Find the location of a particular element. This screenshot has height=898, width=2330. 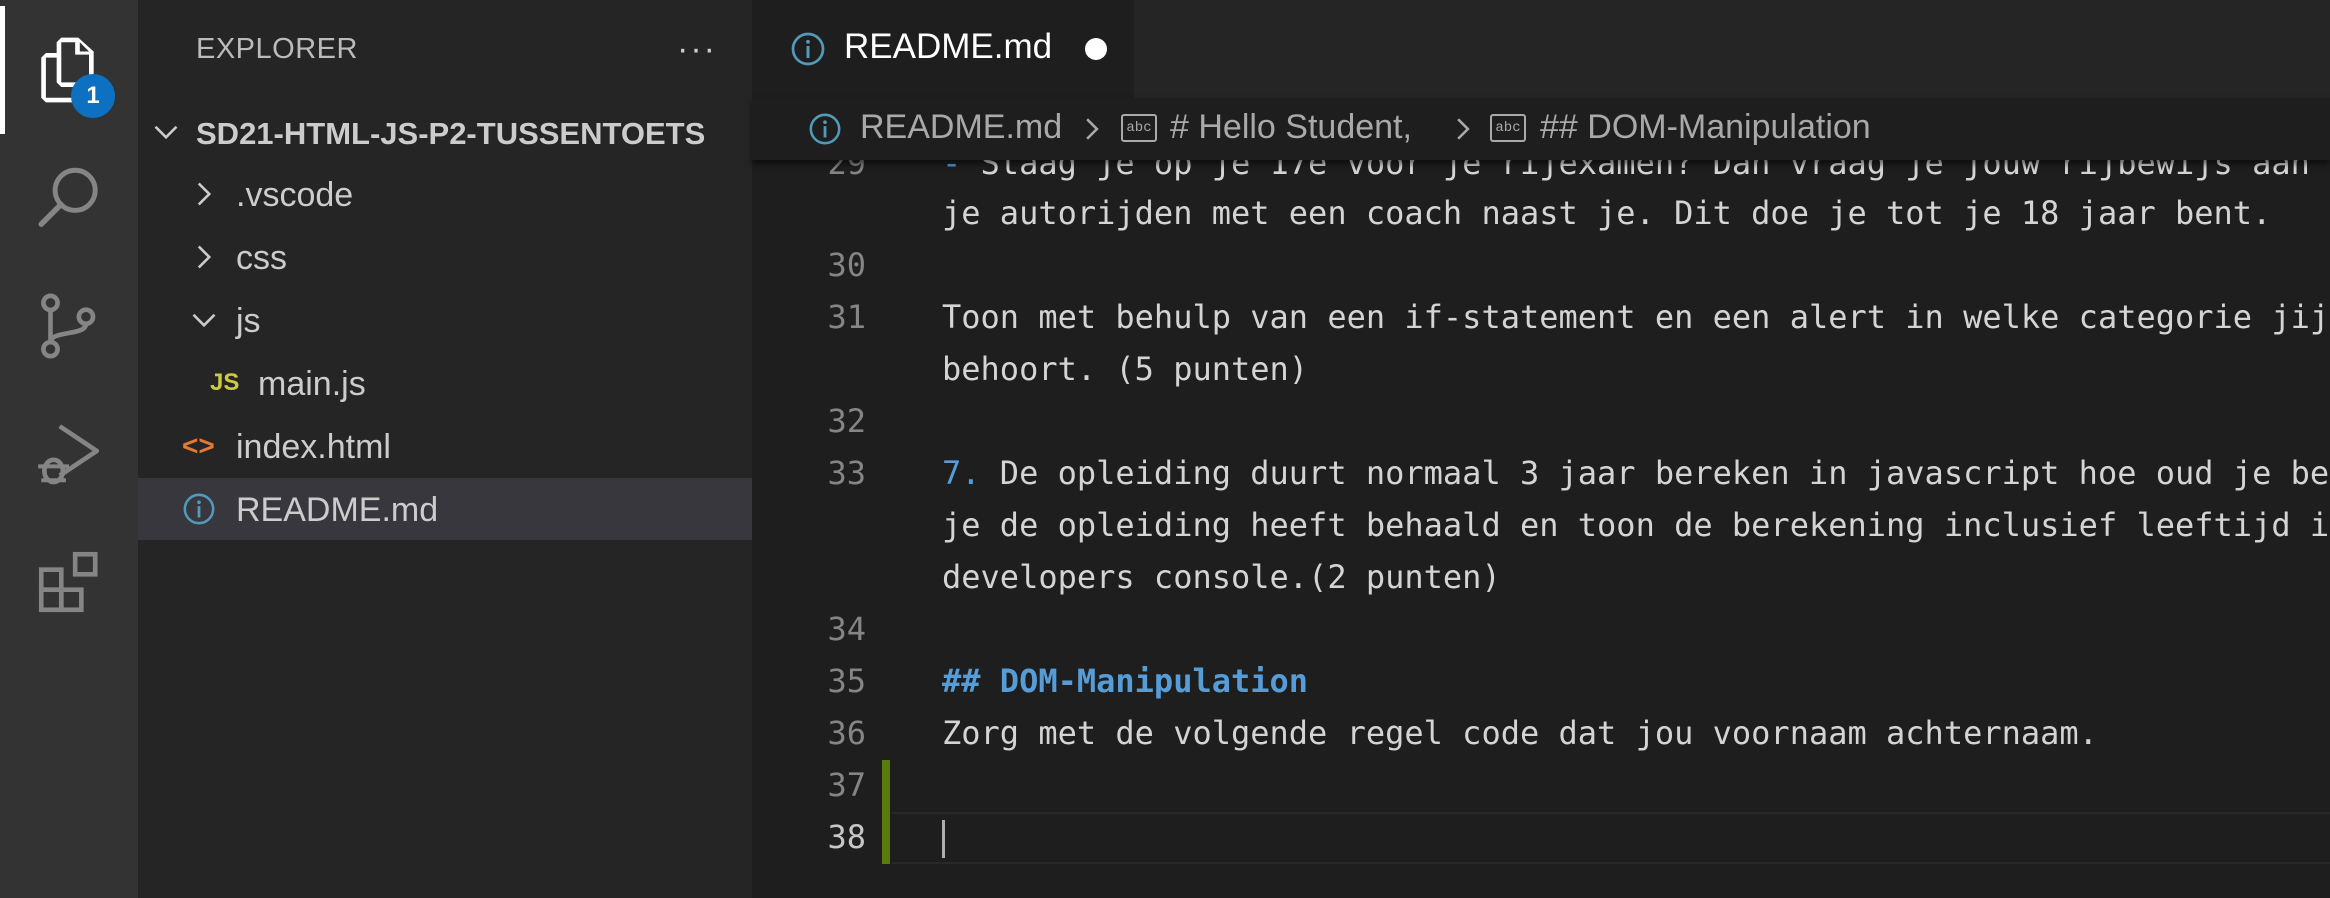

tree-item-label: css is located at coordinates (261, 258).